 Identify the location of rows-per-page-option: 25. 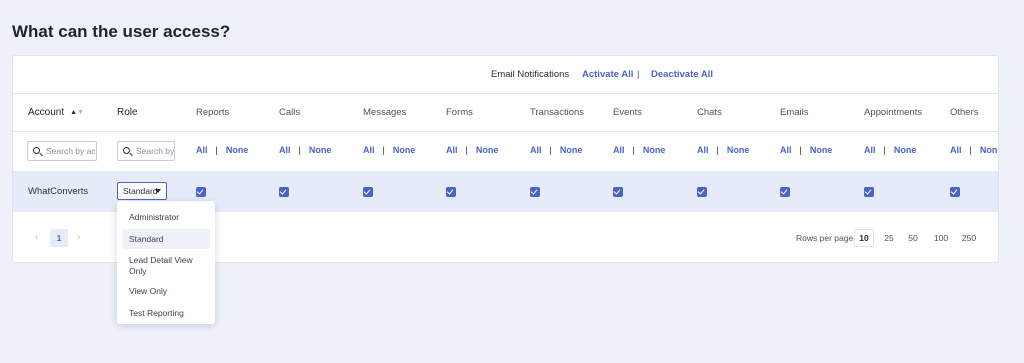
(889, 238).